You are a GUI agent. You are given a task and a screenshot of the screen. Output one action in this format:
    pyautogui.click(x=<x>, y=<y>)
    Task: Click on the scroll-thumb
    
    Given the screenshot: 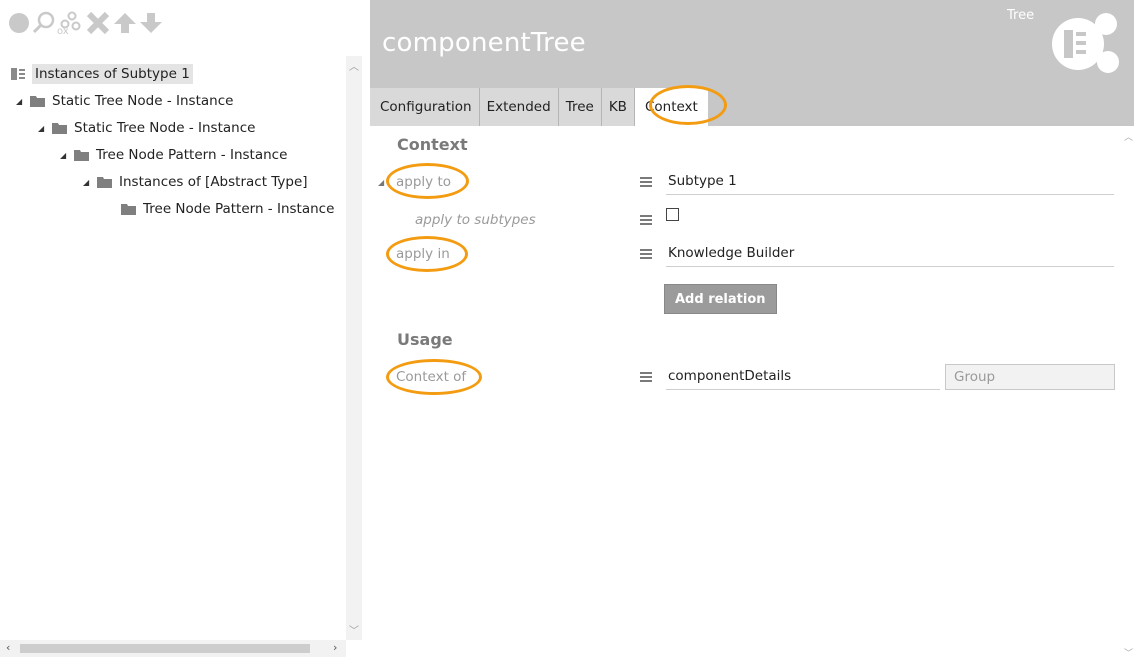 What is the action you would take?
    pyautogui.click(x=165, y=648)
    